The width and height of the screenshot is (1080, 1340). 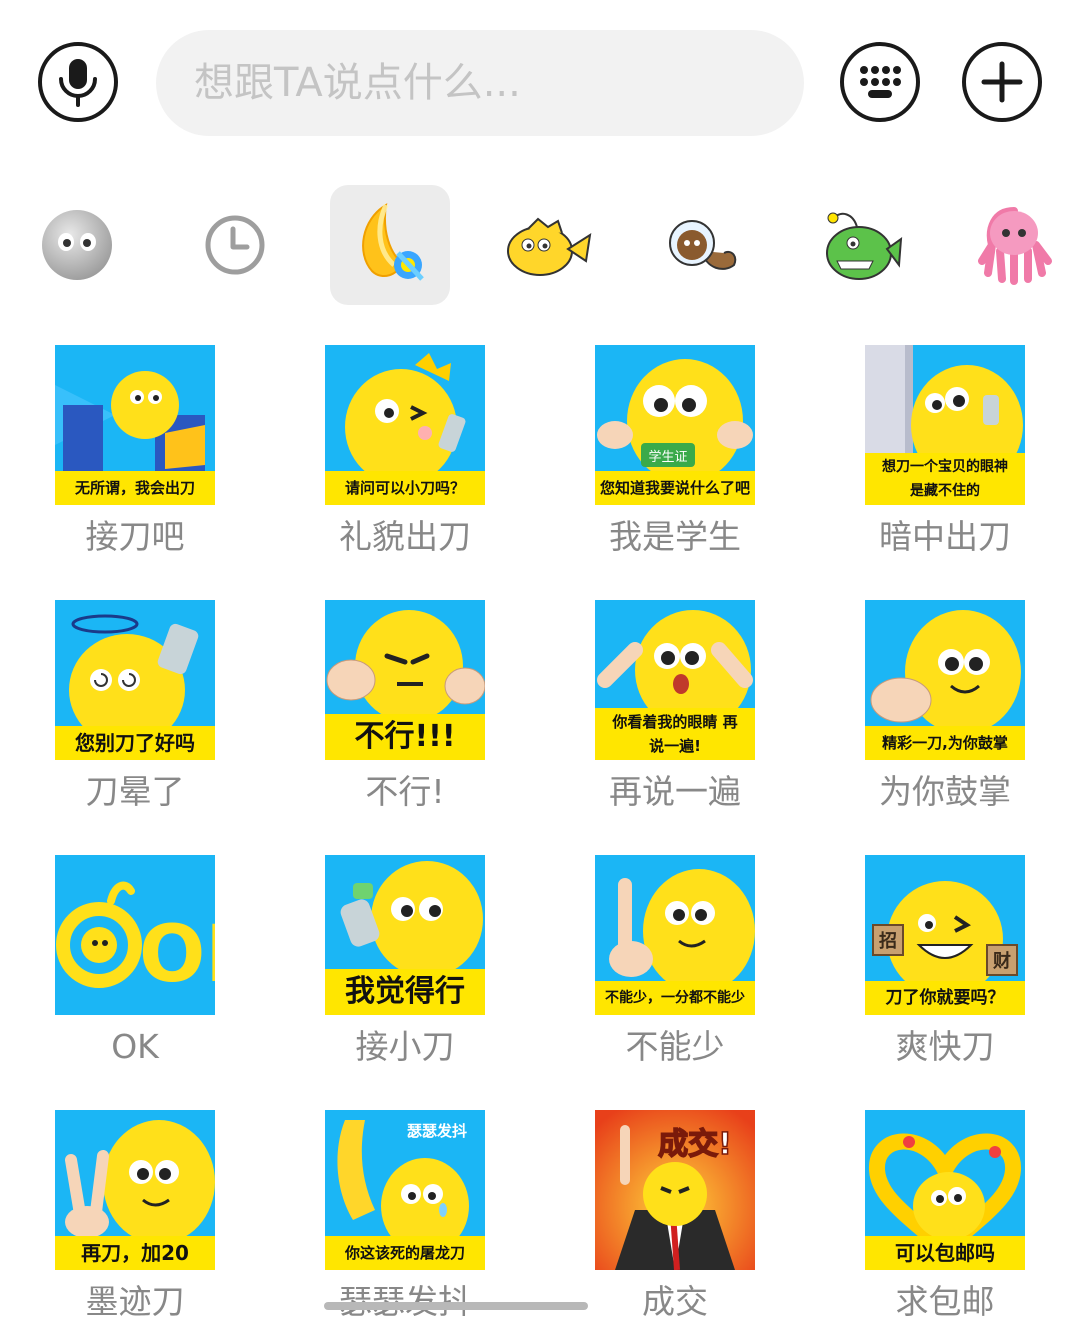 I want to click on voice-input-button, so click(x=78, y=82).